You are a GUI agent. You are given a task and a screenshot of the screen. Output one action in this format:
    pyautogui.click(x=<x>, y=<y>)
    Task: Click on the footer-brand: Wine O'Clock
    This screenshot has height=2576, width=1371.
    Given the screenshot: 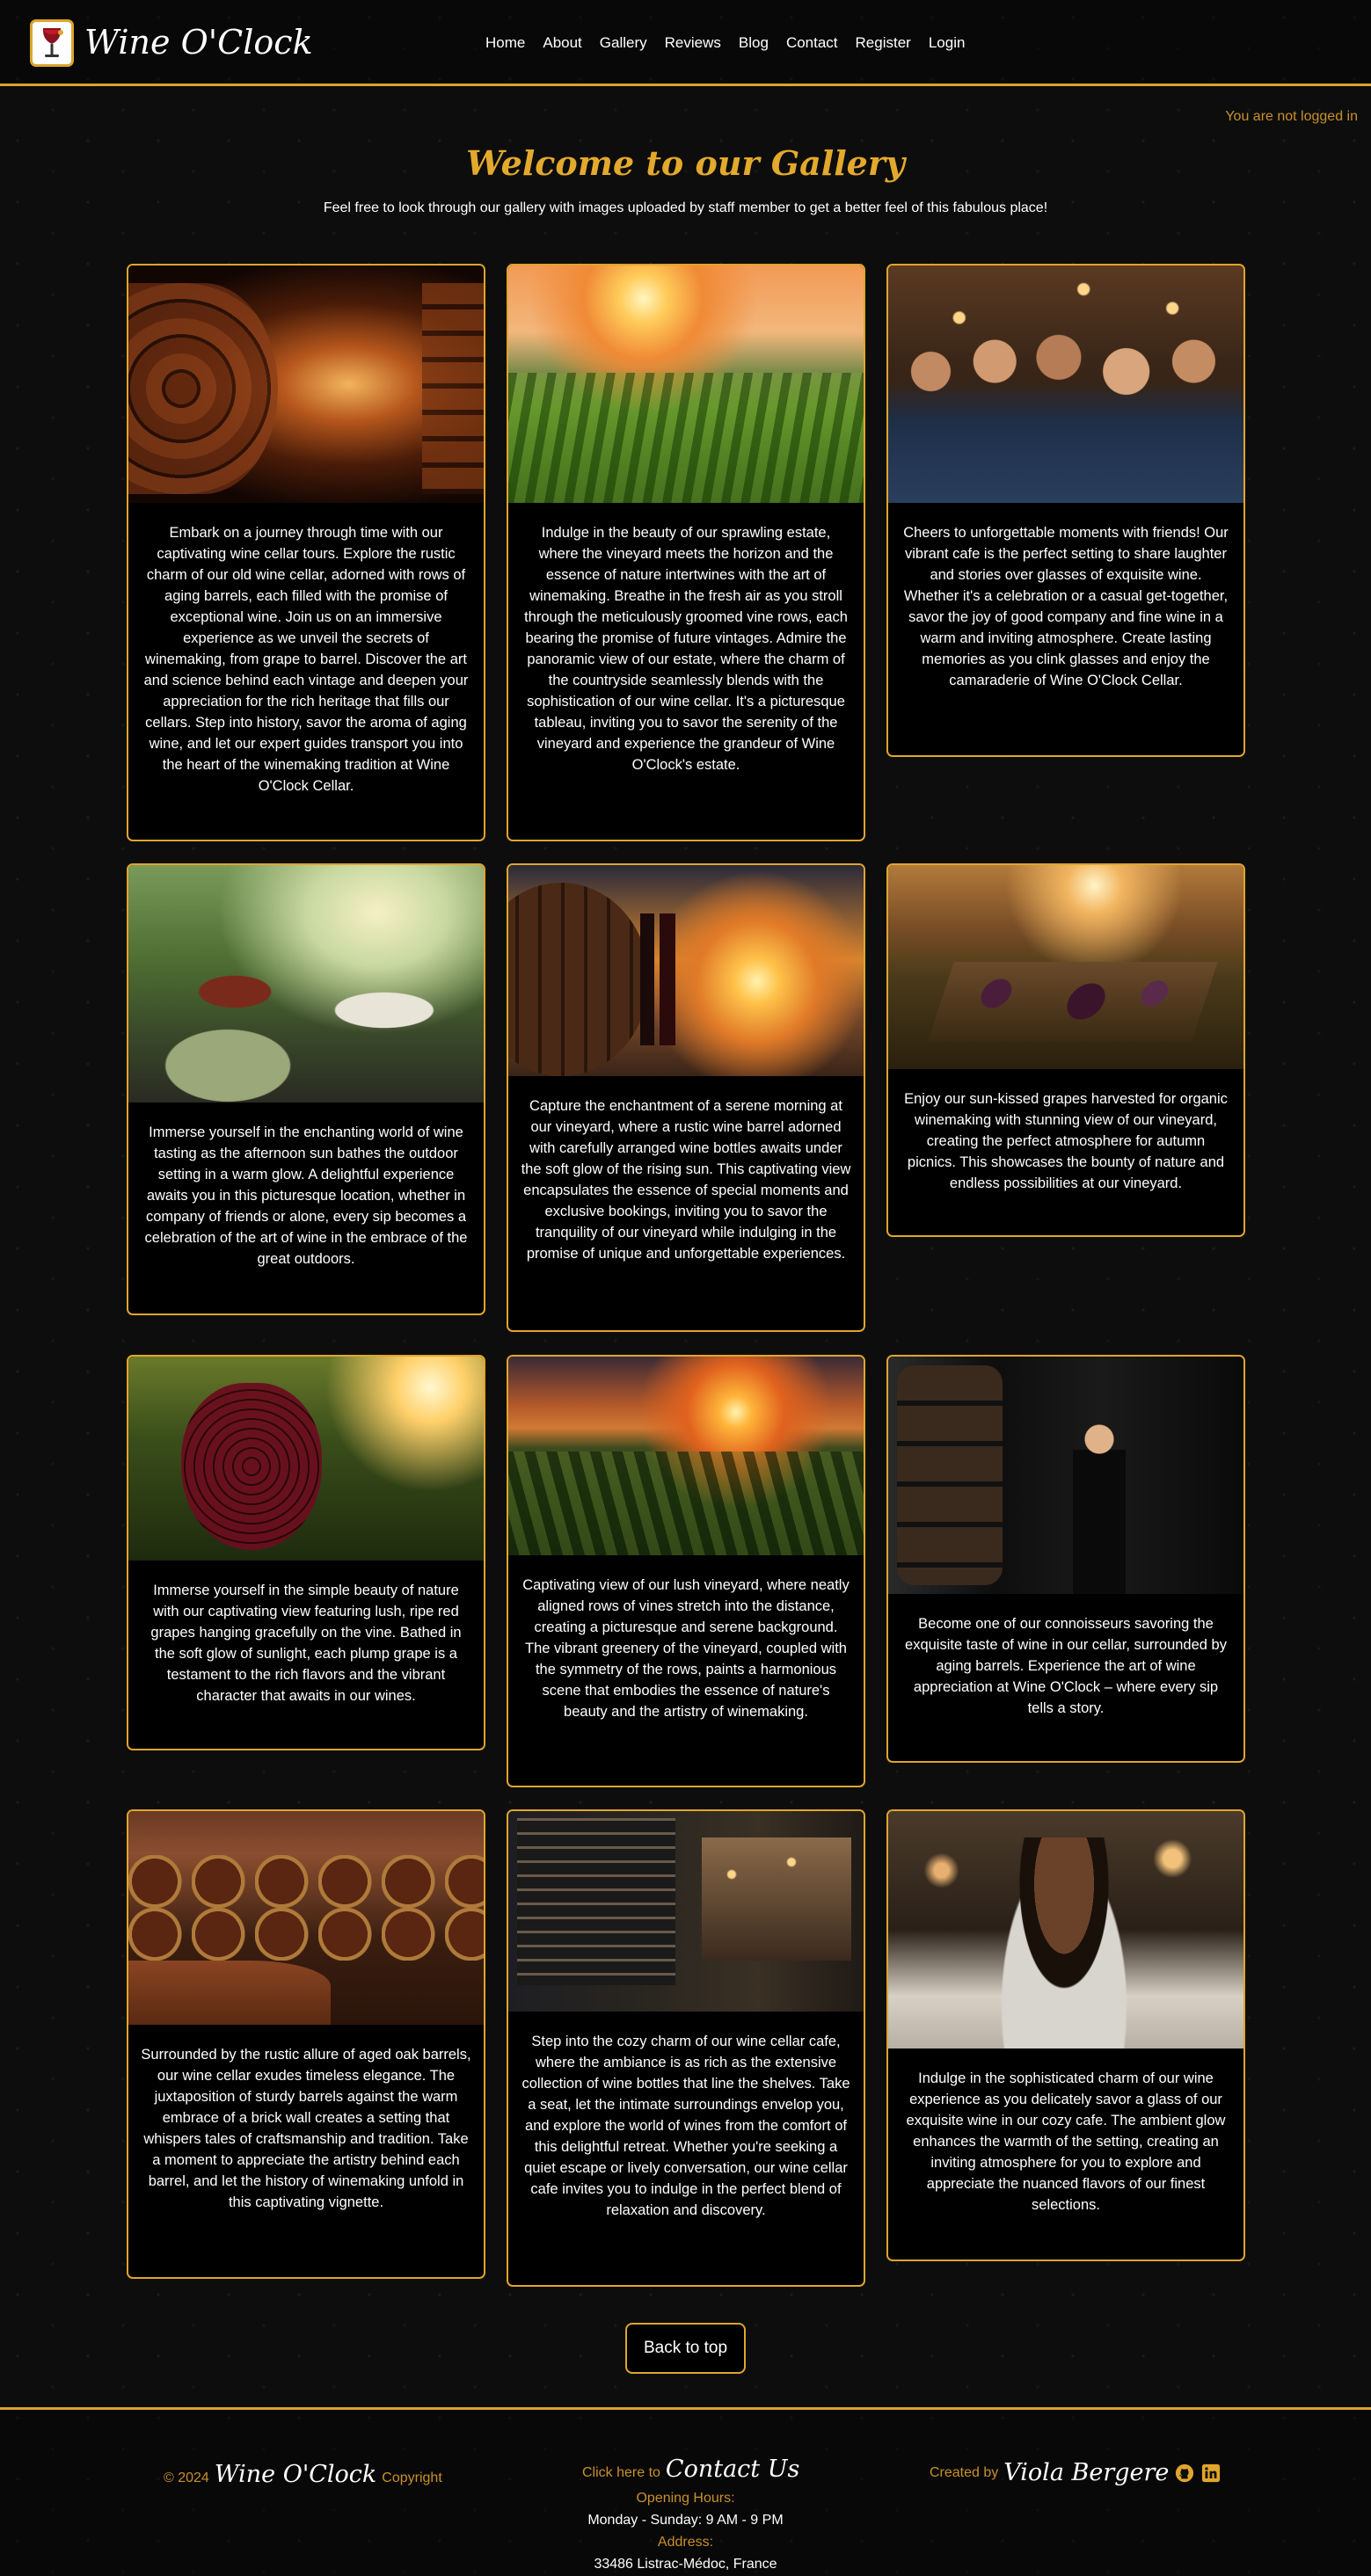 What is the action you would take?
    pyautogui.click(x=295, y=2474)
    